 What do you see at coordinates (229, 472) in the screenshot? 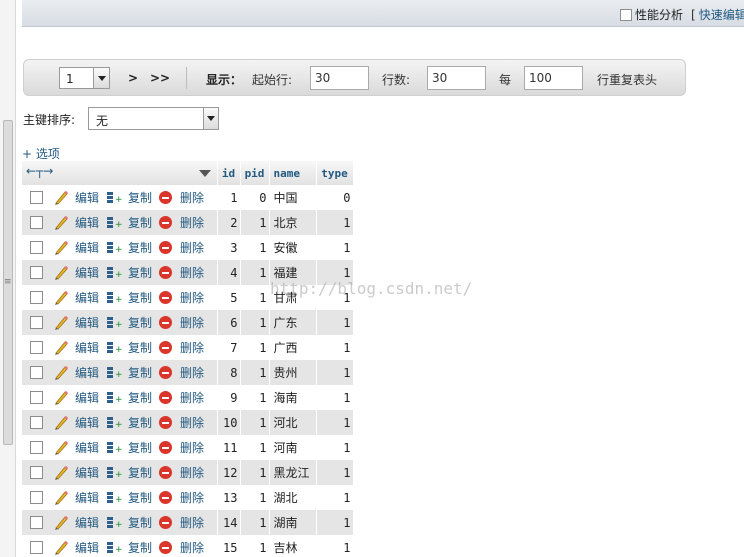
I see `cell-id: 12` at bounding box center [229, 472].